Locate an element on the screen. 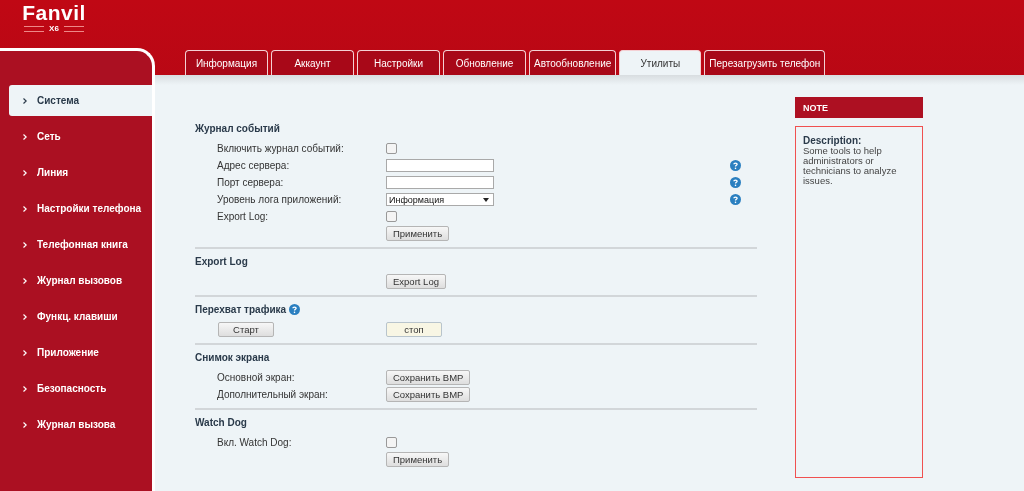  field-label: Уровень лога приложений: is located at coordinates (279, 199).